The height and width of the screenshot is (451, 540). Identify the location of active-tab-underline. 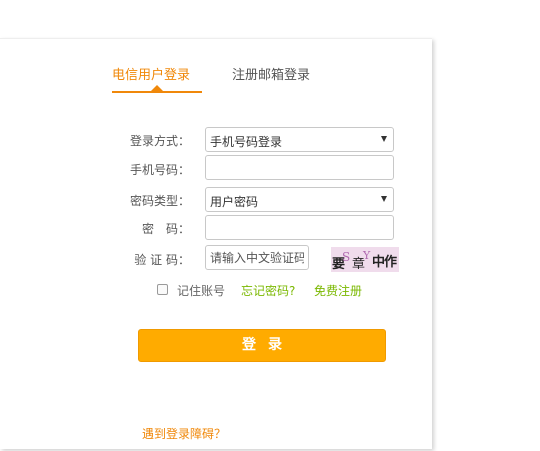
(157, 92).